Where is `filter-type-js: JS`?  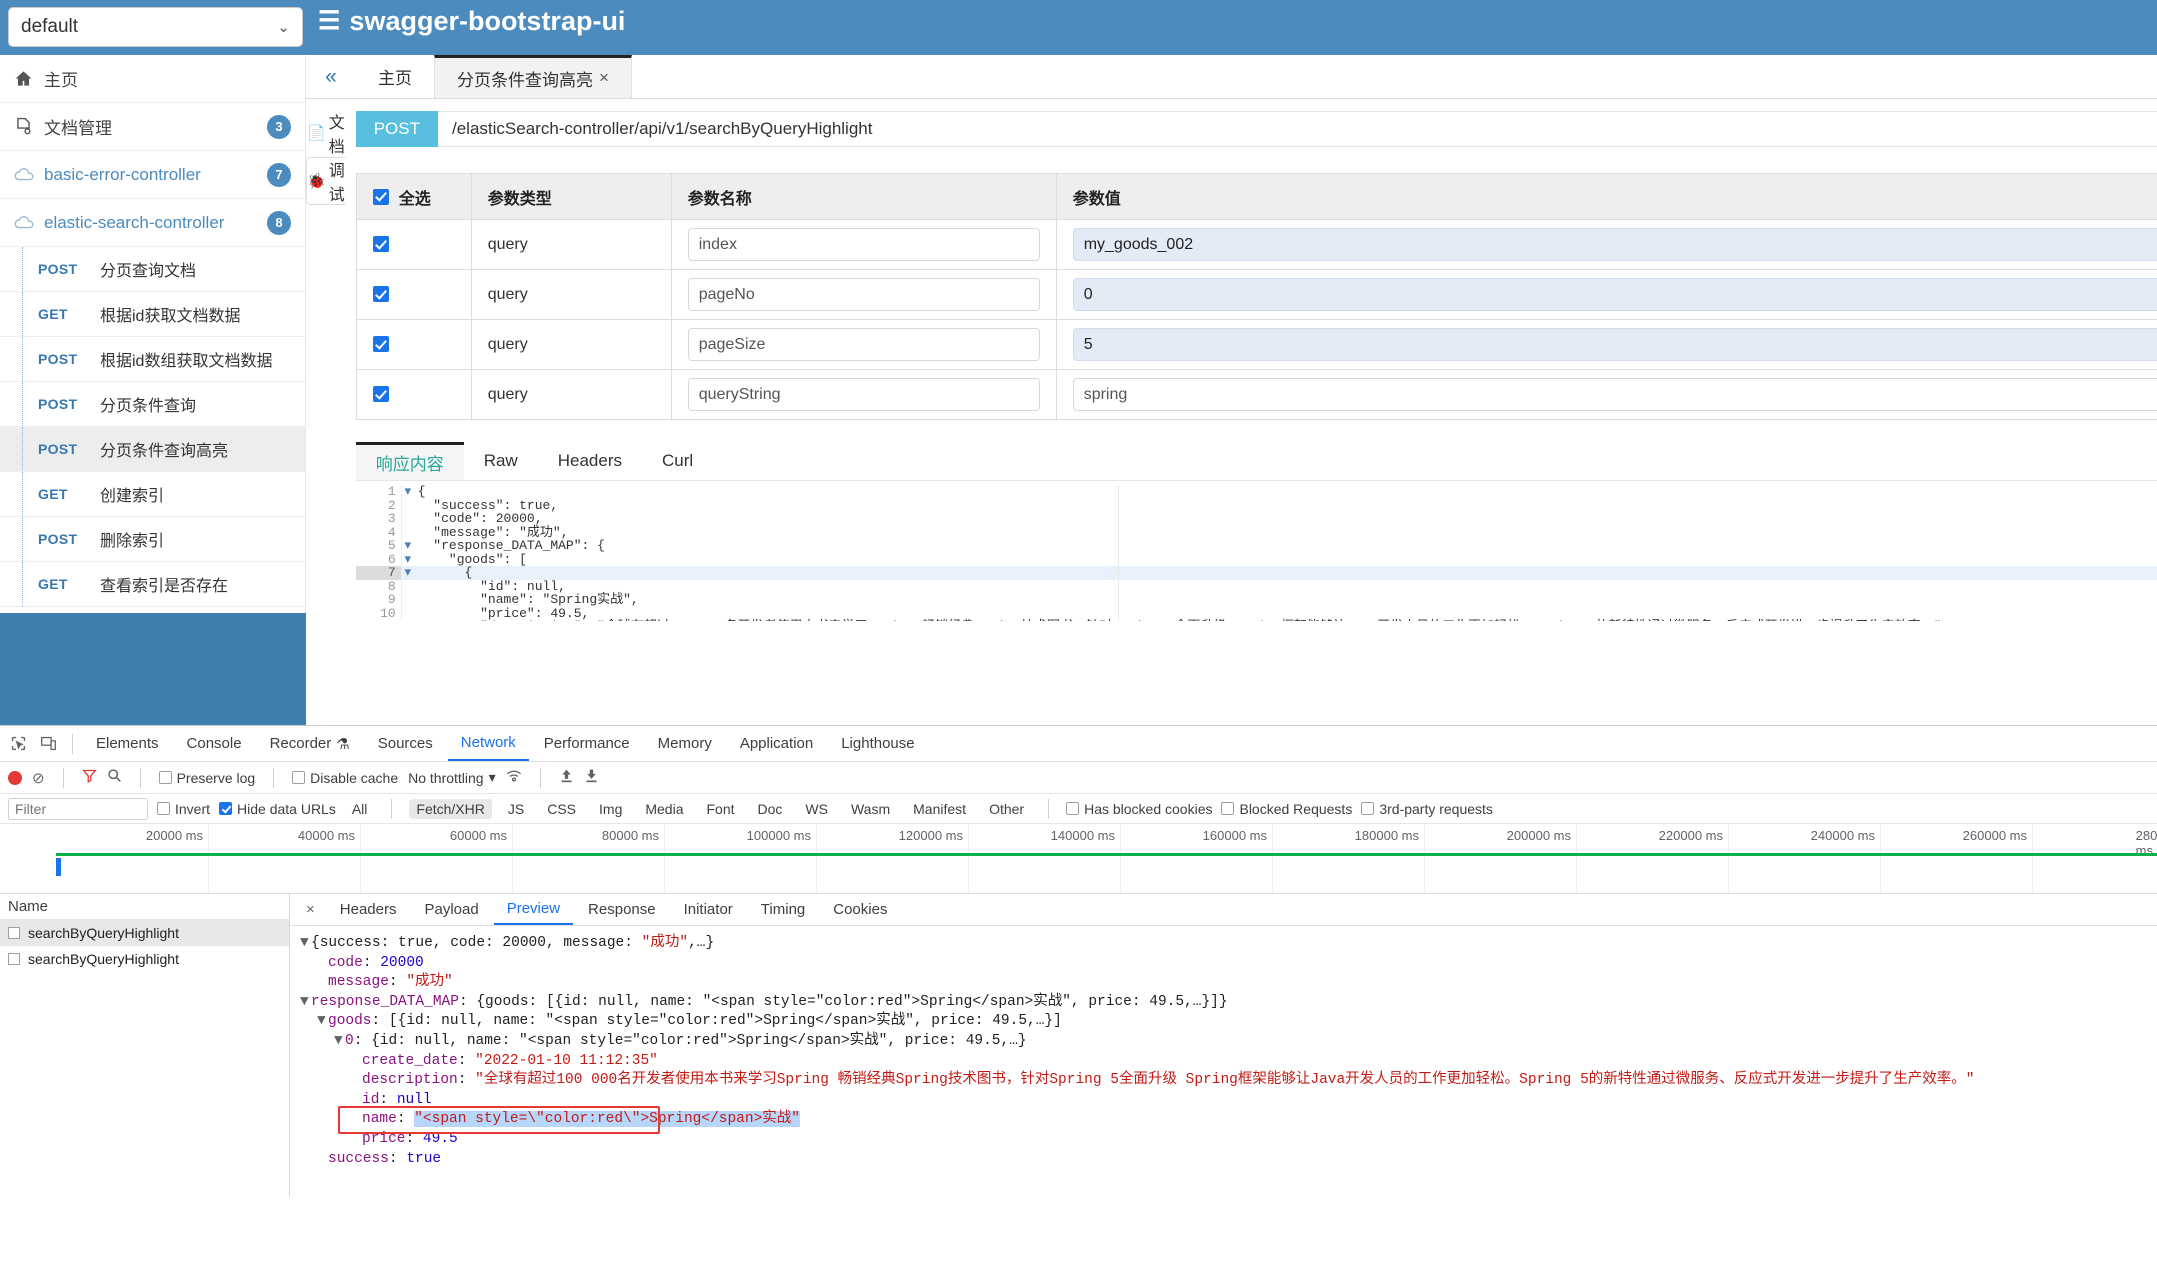 filter-type-js: JS is located at coordinates (516, 809).